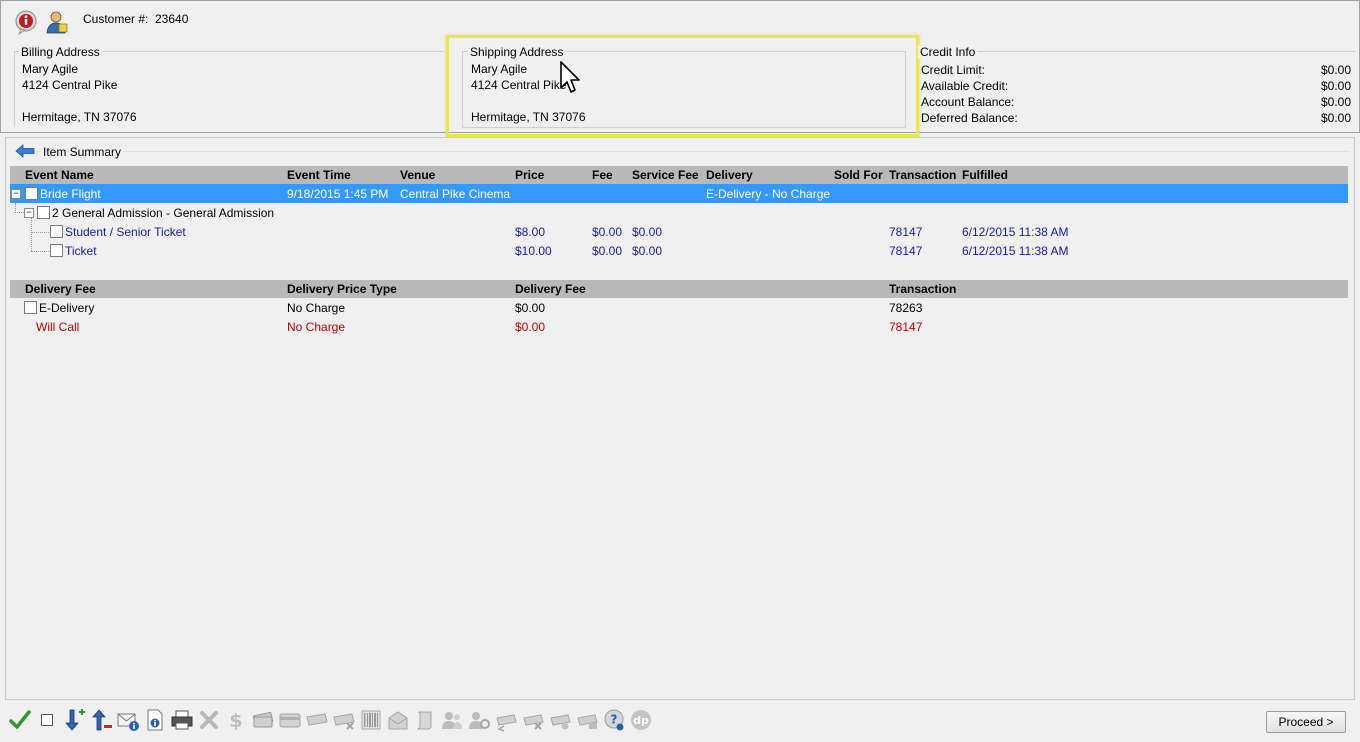  Describe the element at coordinates (452, 720) in the screenshot. I see `users-icon` at that location.